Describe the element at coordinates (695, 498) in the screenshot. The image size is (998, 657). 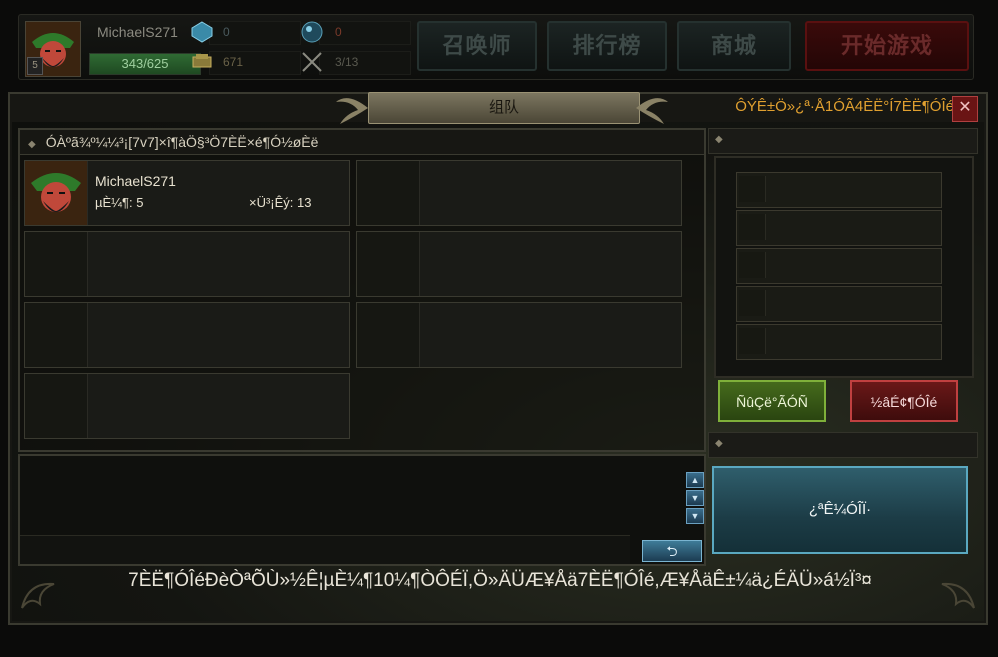
I see `scroll-down-icon: ▼` at that location.